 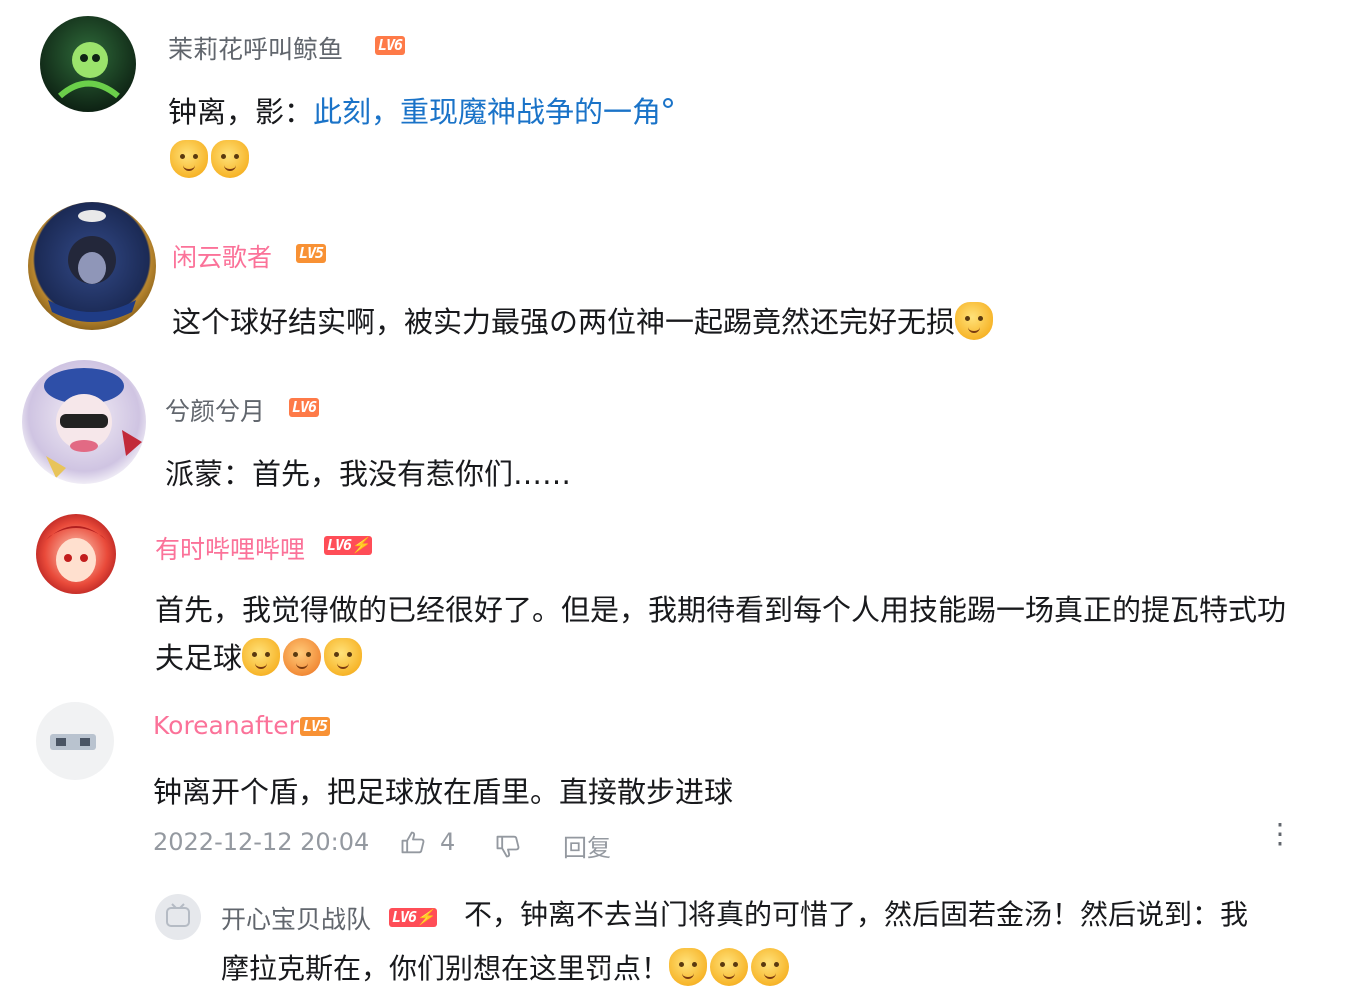 I want to click on comment-text: 钟离开个盾，把足球放在盾里。直接散步进球, so click(x=443, y=792).